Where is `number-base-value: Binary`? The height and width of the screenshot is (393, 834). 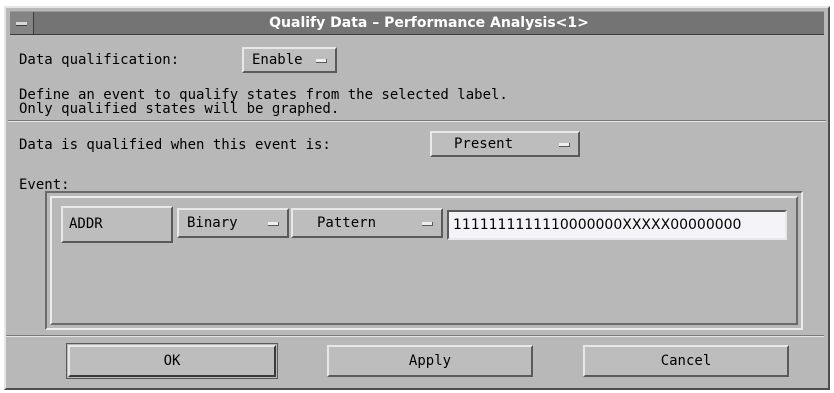
number-base-value: Binary is located at coordinates (212, 223).